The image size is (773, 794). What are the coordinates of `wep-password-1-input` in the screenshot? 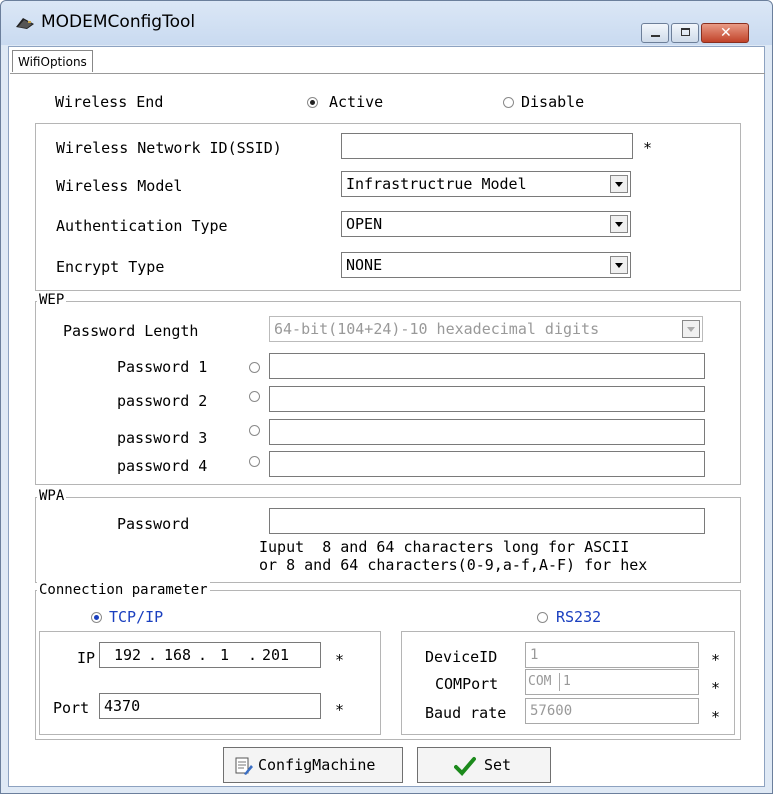 It's located at (487, 366).